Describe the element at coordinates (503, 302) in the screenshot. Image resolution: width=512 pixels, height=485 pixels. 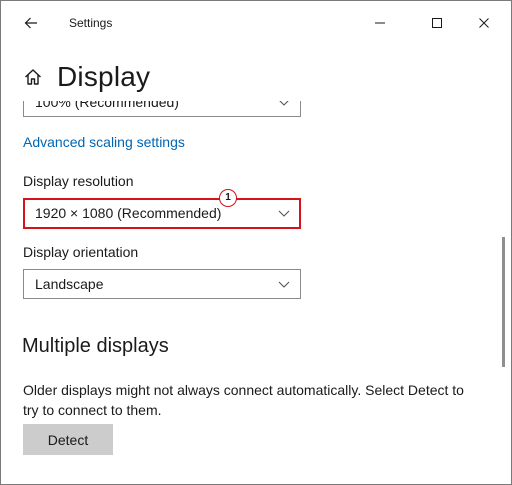
I see `scrollbar-thumb` at that location.